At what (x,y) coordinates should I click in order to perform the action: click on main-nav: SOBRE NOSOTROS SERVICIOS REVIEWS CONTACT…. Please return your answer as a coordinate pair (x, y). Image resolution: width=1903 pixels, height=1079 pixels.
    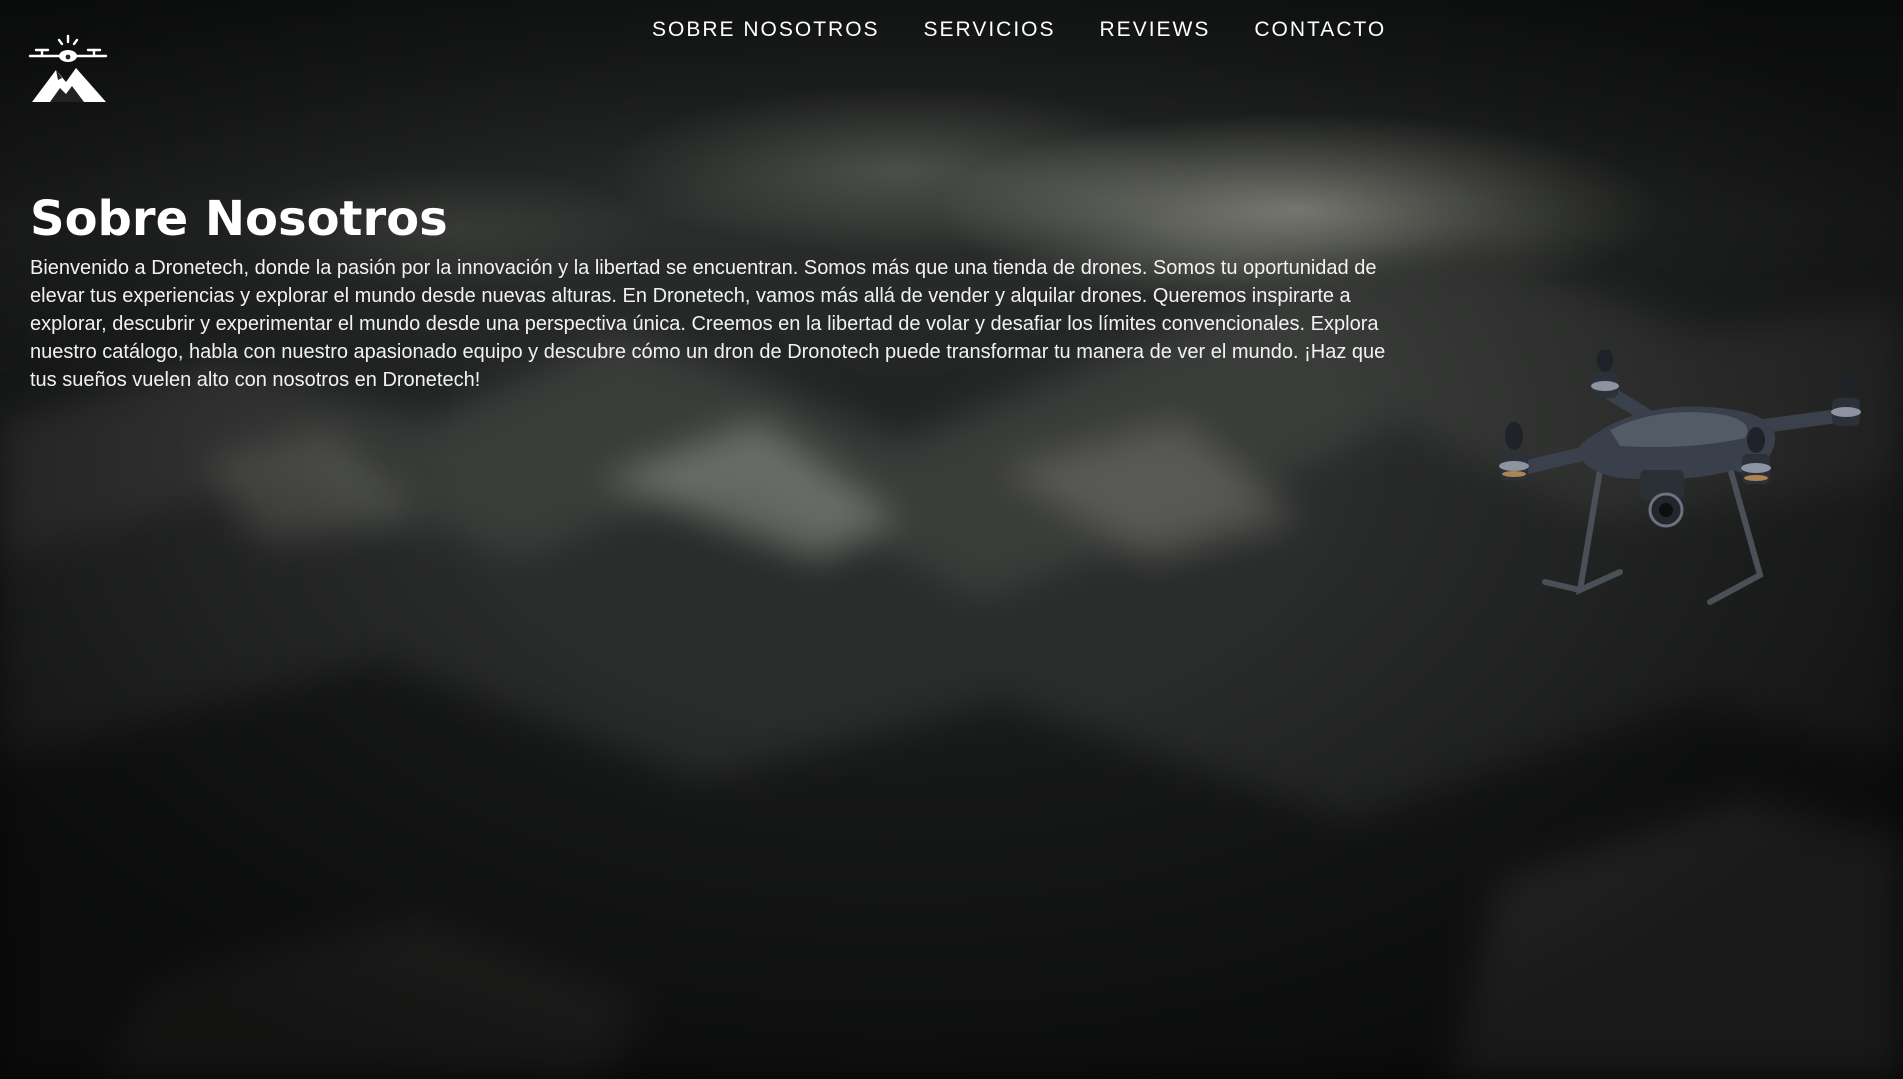
    Looking at the image, I should click on (1019, 30).